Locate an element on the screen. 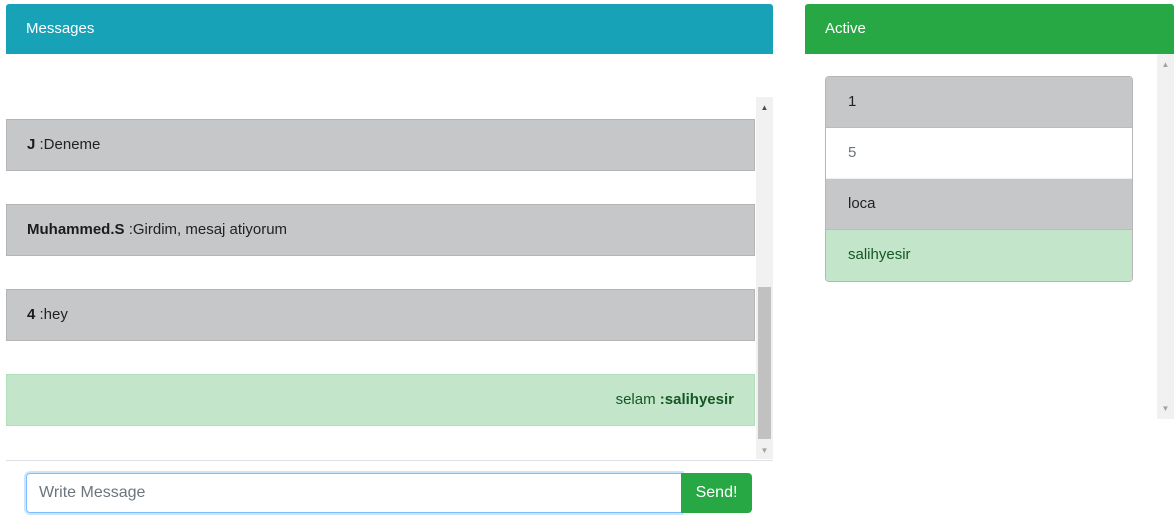 The width and height of the screenshot is (1174, 519). message-sender: Muhammed.S is located at coordinates (76, 229).